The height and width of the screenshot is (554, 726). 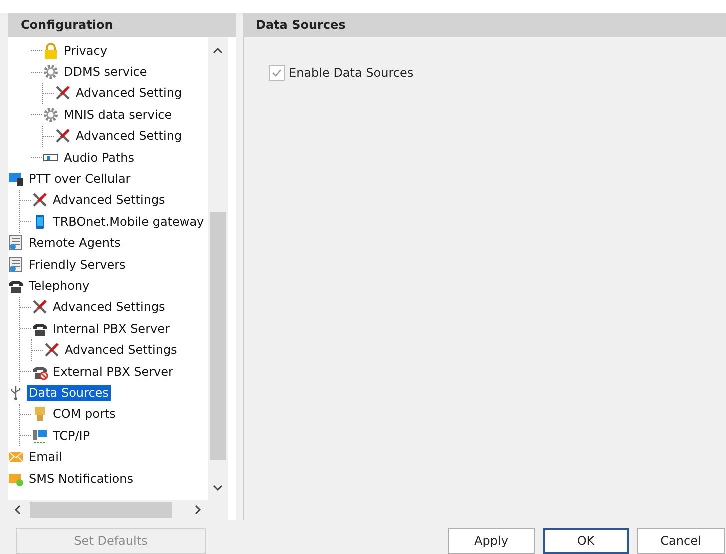 I want to click on tree-item: Email, so click(x=108, y=457).